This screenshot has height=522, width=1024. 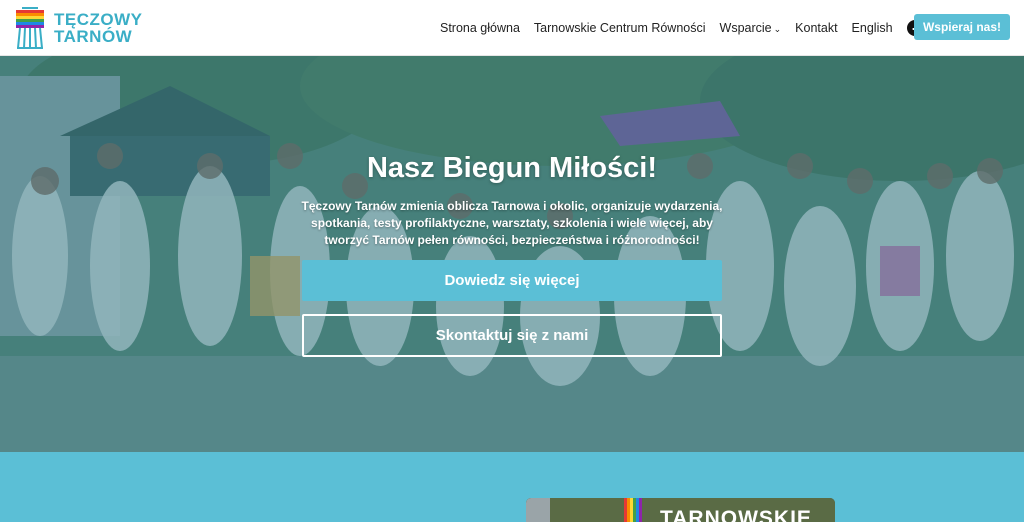 I want to click on card-title: TARNOWSKIE, so click(x=736, y=514).